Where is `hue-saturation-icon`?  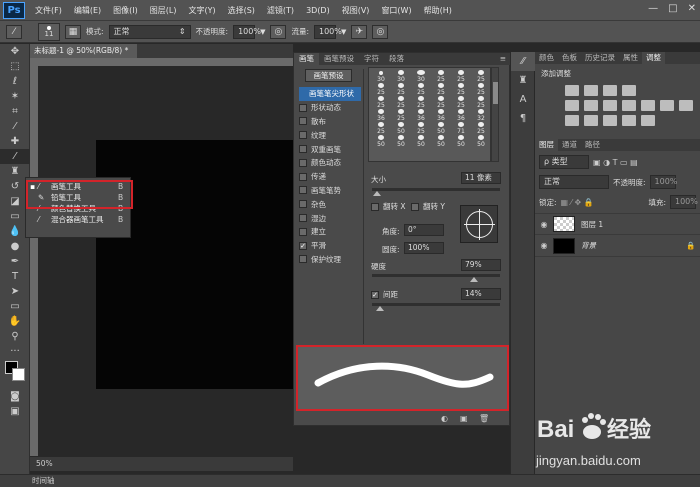 hue-saturation-icon is located at coordinates (591, 105).